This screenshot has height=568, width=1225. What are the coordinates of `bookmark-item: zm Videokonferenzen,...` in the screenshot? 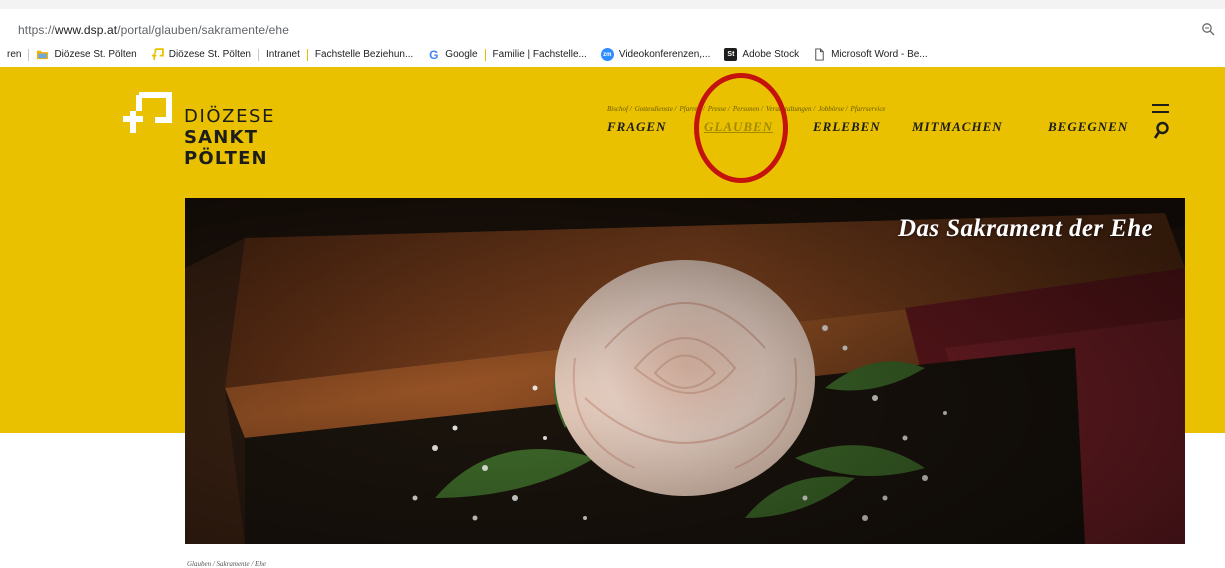 It's located at (656, 54).